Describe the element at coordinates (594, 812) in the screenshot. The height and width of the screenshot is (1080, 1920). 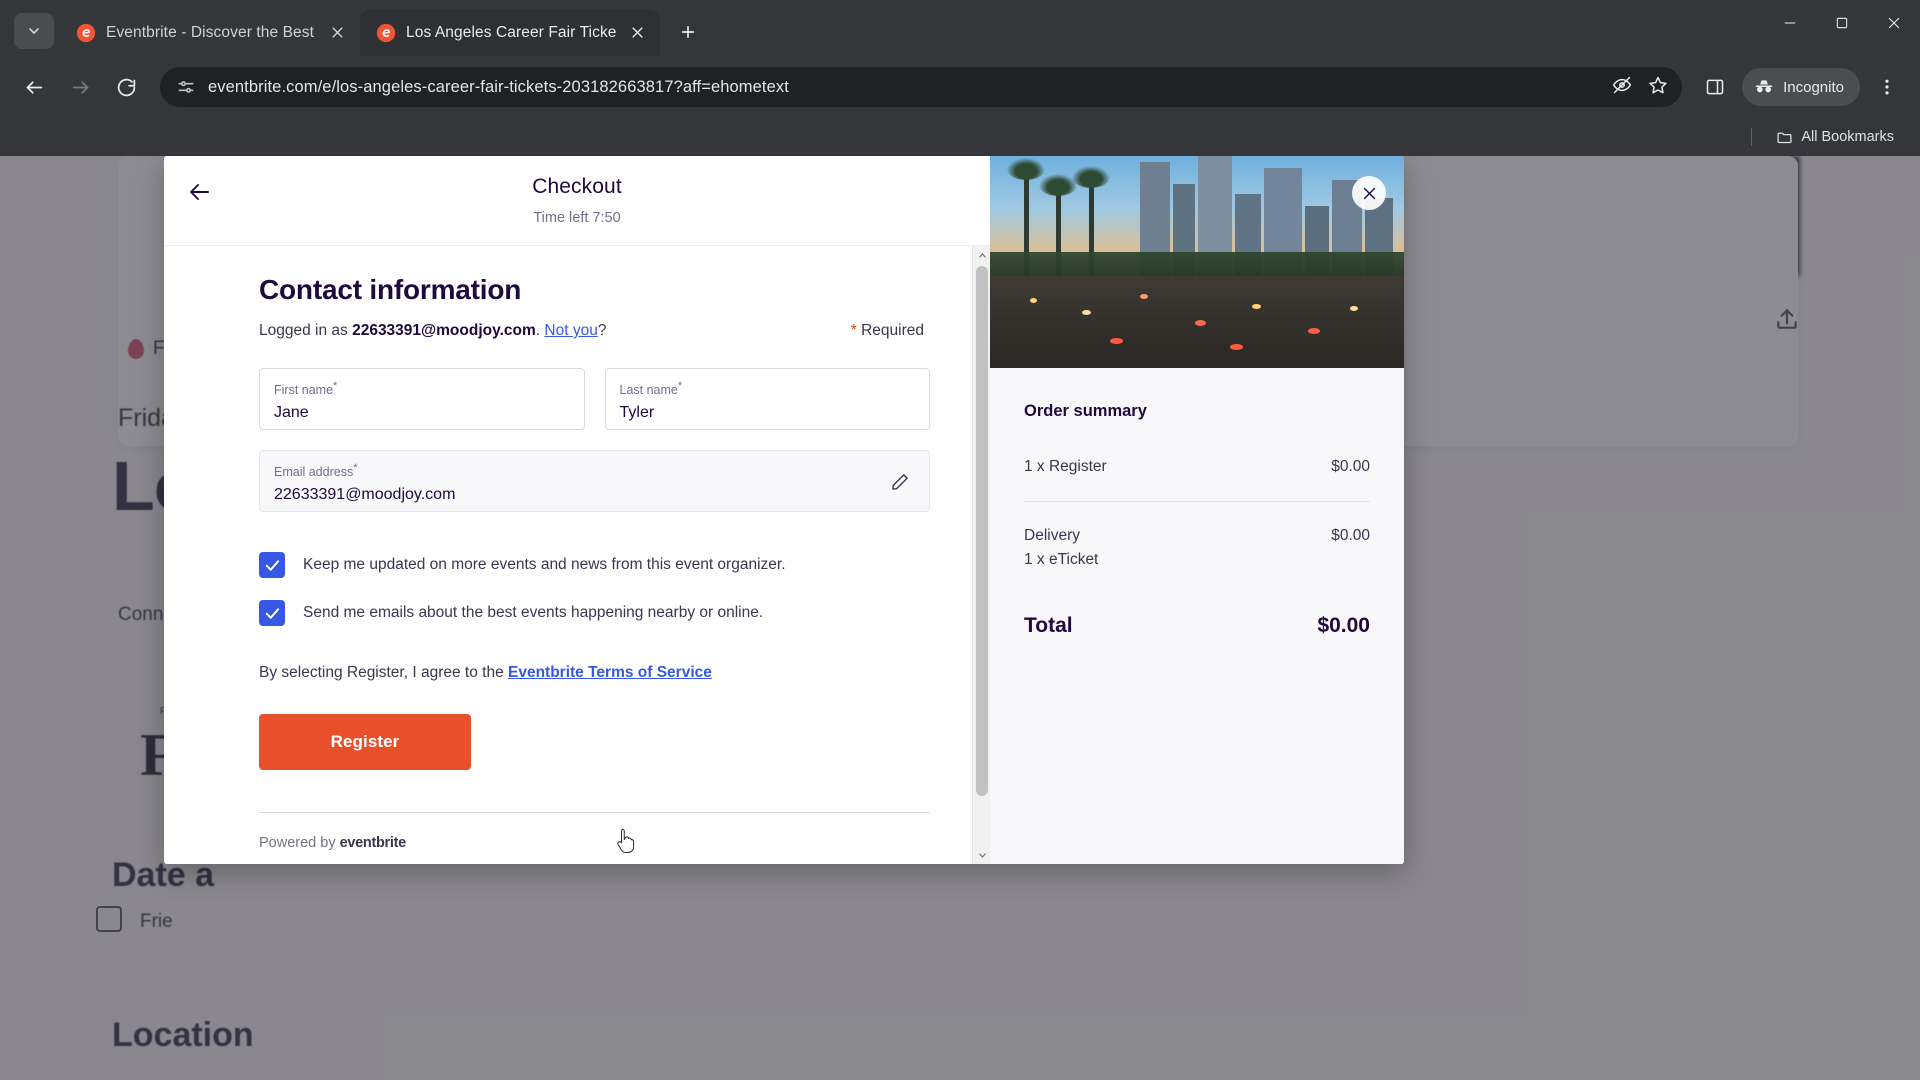
I see `footer-divider` at that location.